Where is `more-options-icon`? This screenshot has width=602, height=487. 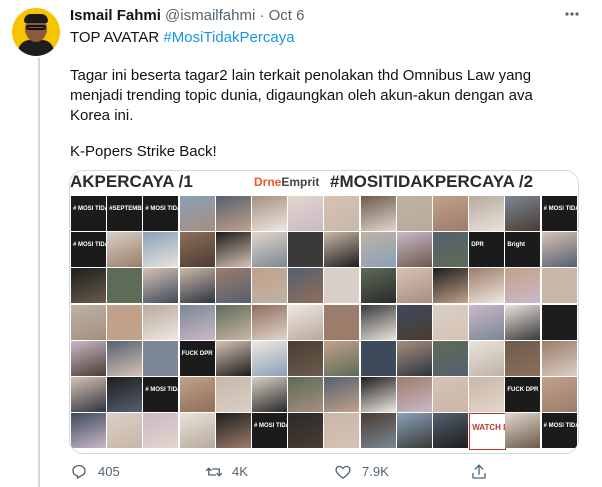 more-options-icon is located at coordinates (572, 14).